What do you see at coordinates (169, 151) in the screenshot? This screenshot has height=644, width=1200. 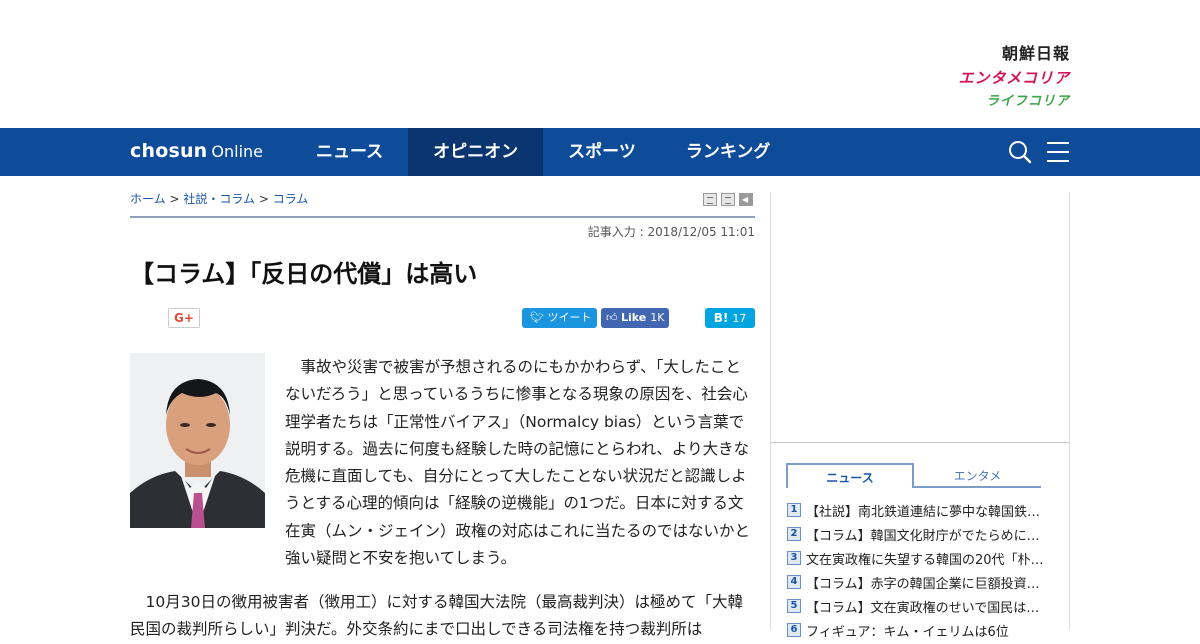 I see `logo-bold-text: chosun` at bounding box center [169, 151].